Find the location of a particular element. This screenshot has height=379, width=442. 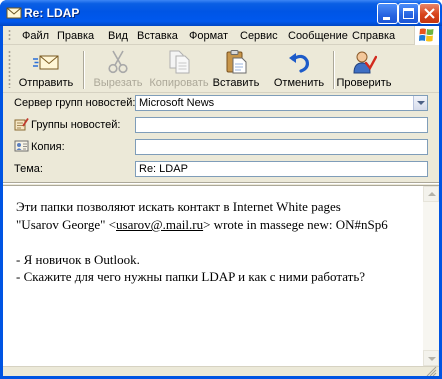

arrow-up-icon is located at coordinates (432, 194).